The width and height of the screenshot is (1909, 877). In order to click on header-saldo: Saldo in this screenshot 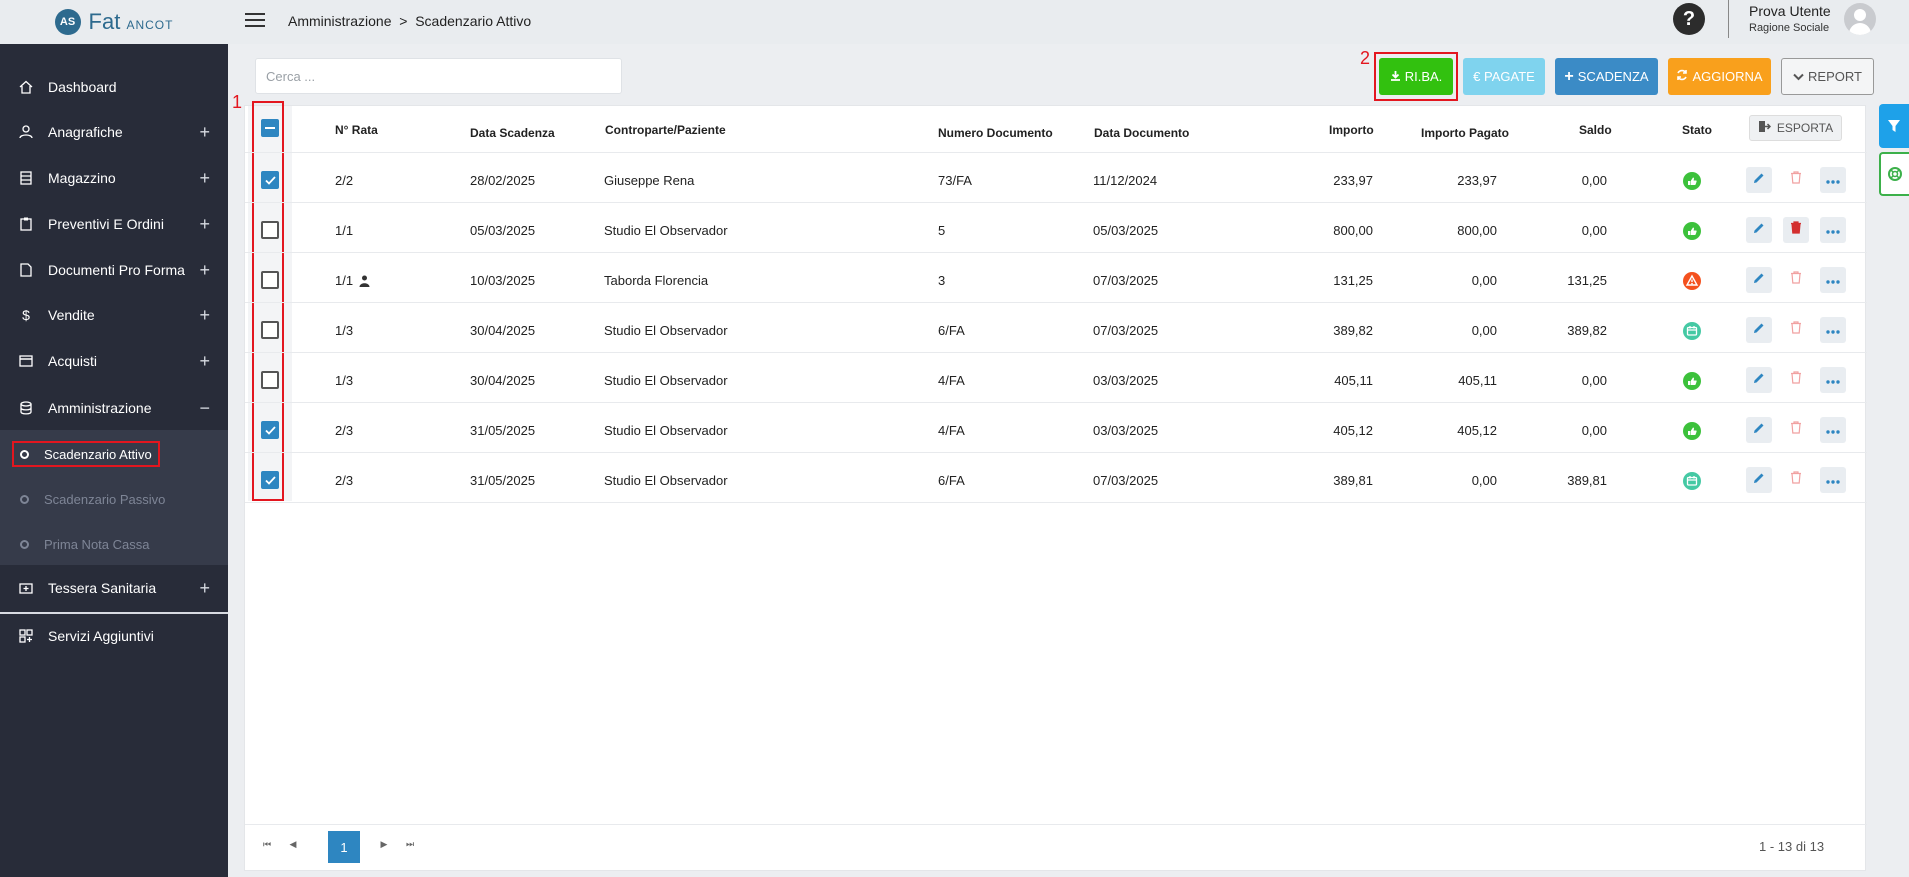, I will do `click(1595, 130)`.